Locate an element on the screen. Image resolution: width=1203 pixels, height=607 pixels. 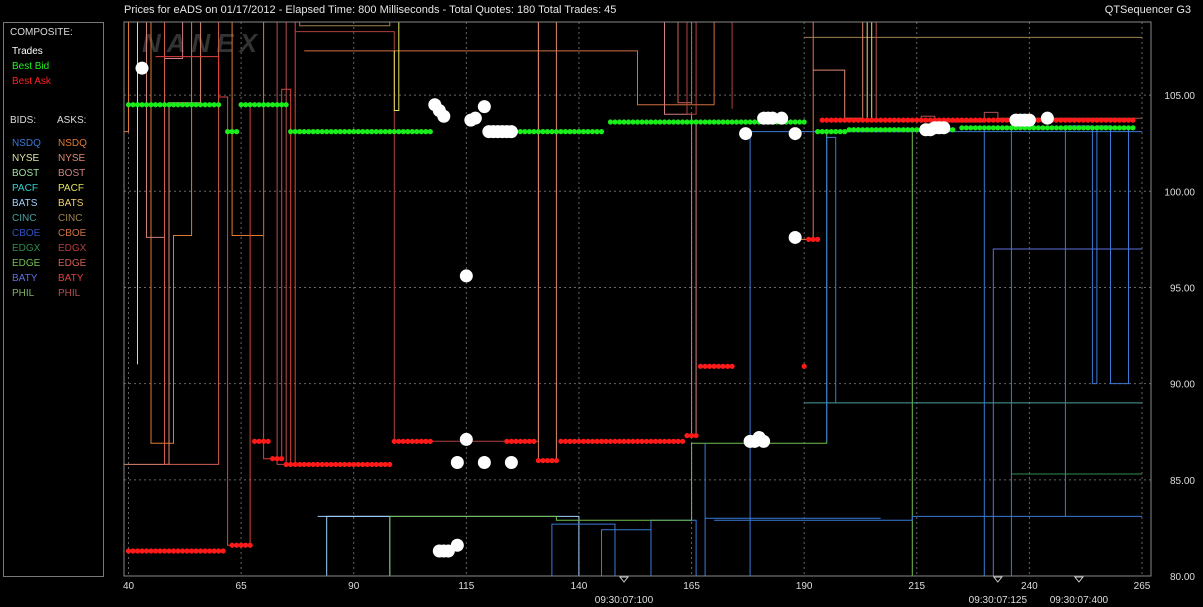
nanex-watermark: NANEX is located at coordinates (202, 43).